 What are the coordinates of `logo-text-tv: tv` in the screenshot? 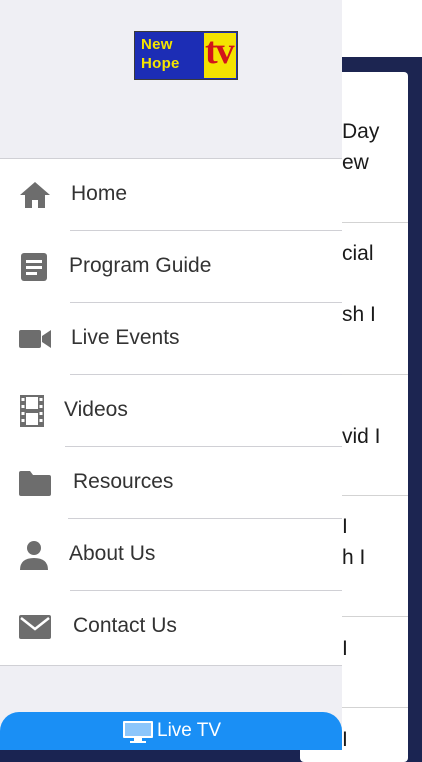 It's located at (220, 51).